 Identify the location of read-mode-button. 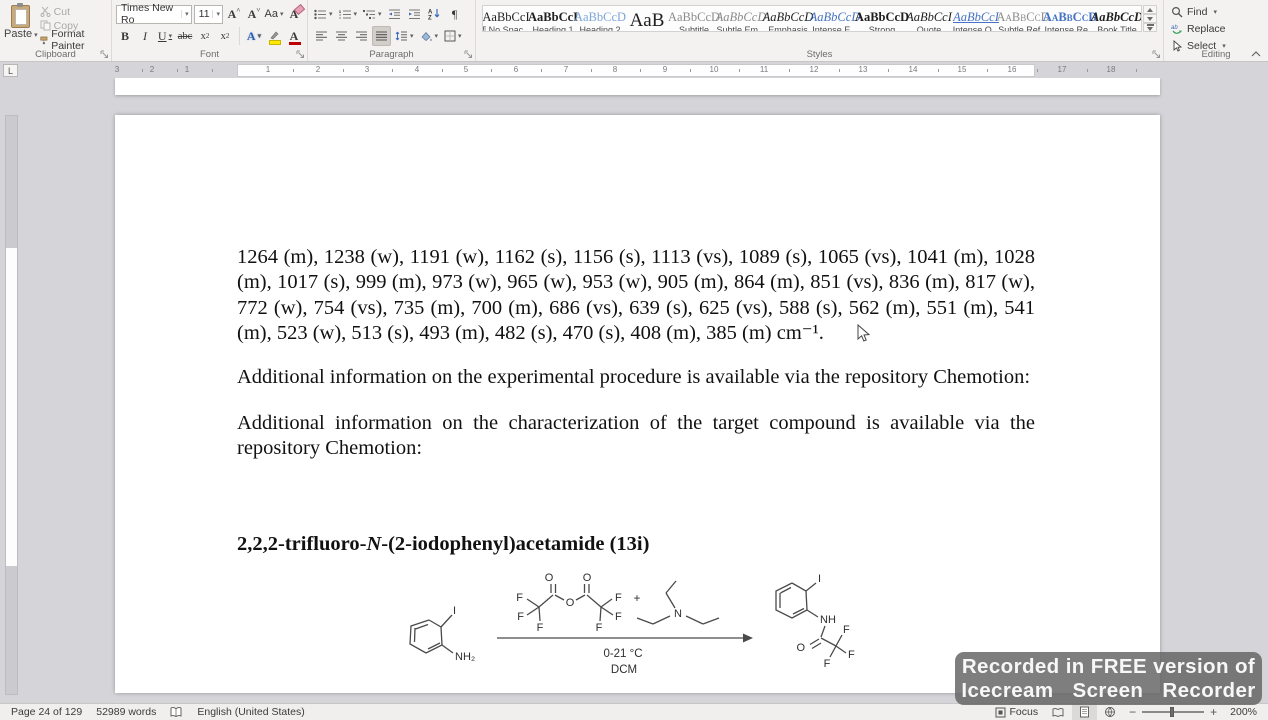
(1058, 712).